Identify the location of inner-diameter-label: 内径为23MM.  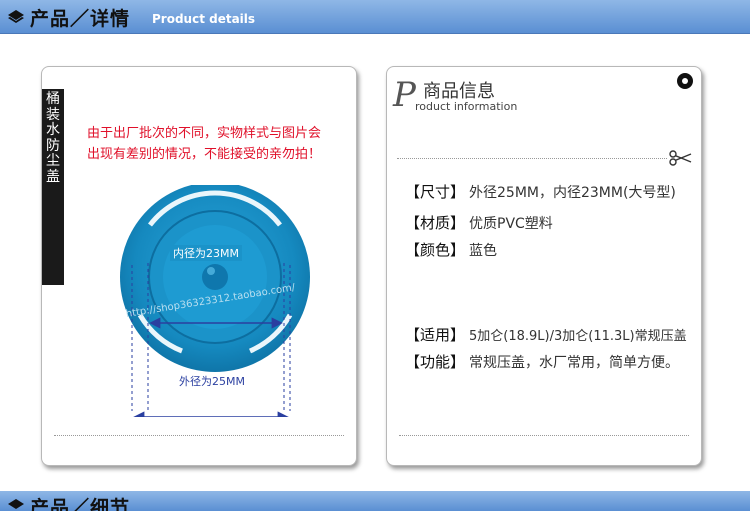
(206, 253).